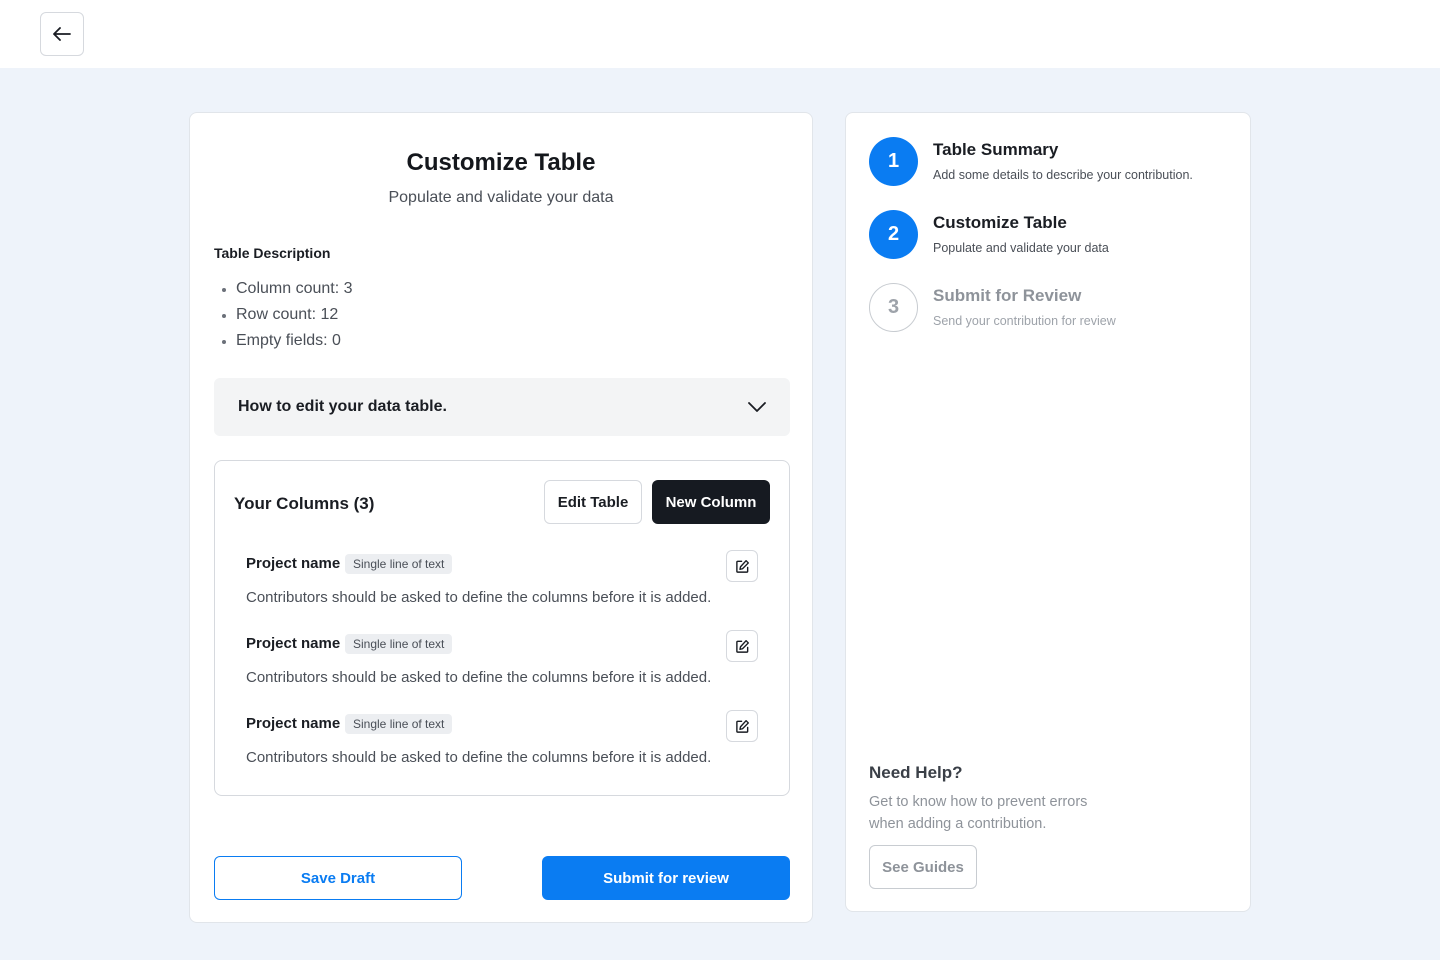 The width and height of the screenshot is (1440, 960). I want to click on back-button, so click(62, 34).